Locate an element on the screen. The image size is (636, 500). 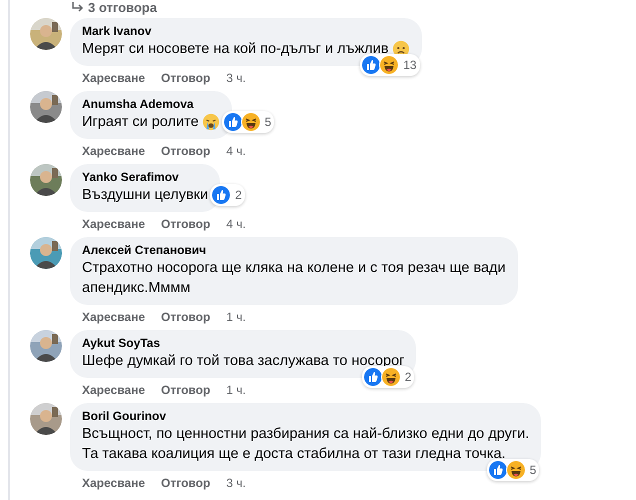
reactions-badge: 13 is located at coordinates (390, 65).